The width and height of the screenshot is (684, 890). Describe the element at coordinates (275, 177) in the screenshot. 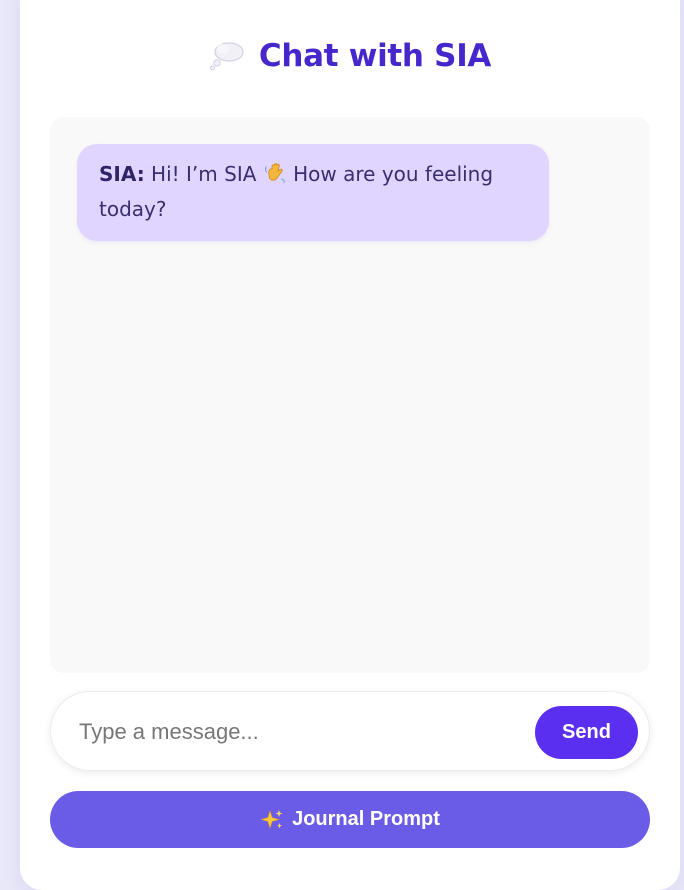

I see `waving-hand-icon` at that location.